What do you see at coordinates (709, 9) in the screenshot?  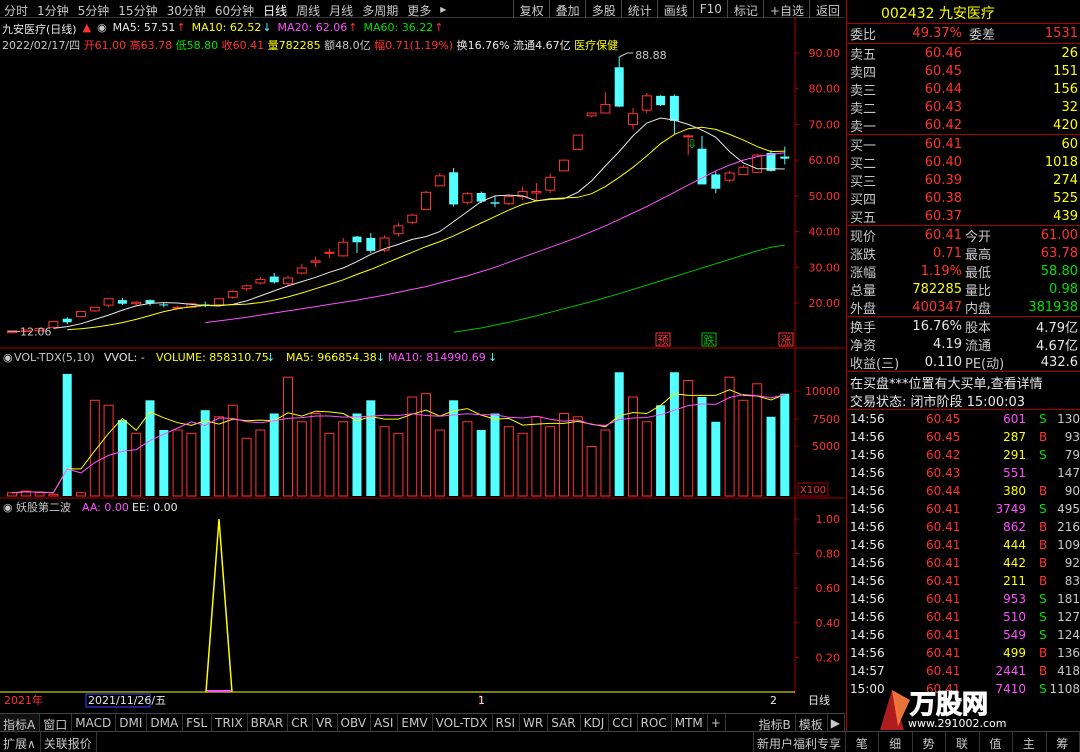 I see `toolbar-button: F10` at bounding box center [709, 9].